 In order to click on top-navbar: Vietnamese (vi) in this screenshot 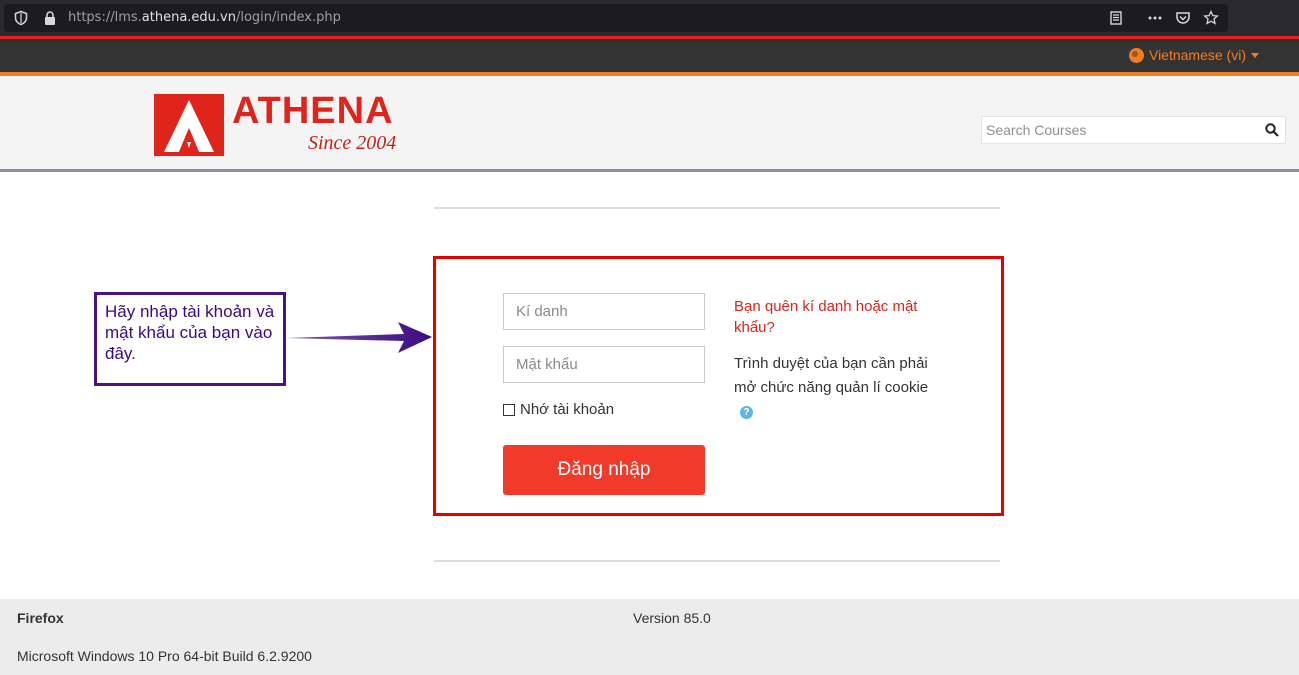, I will do `click(649, 59)`.